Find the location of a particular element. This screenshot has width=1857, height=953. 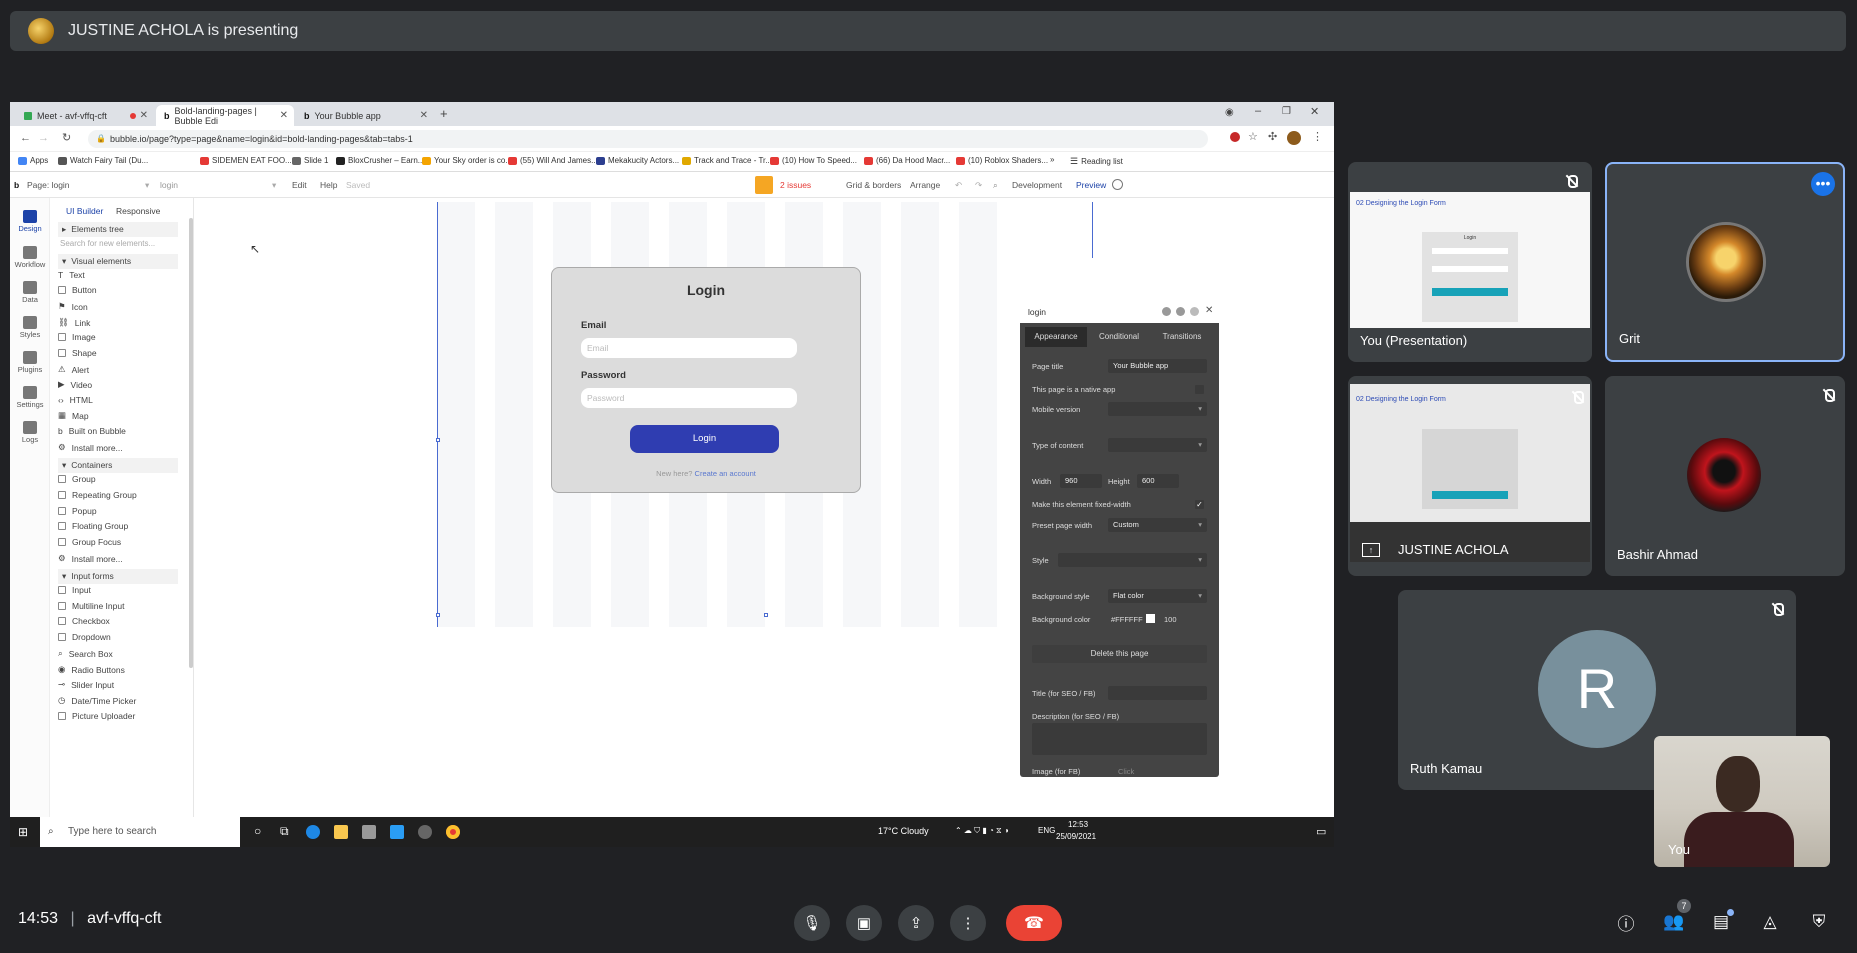

native-app-checkbox is located at coordinates (1199, 389).